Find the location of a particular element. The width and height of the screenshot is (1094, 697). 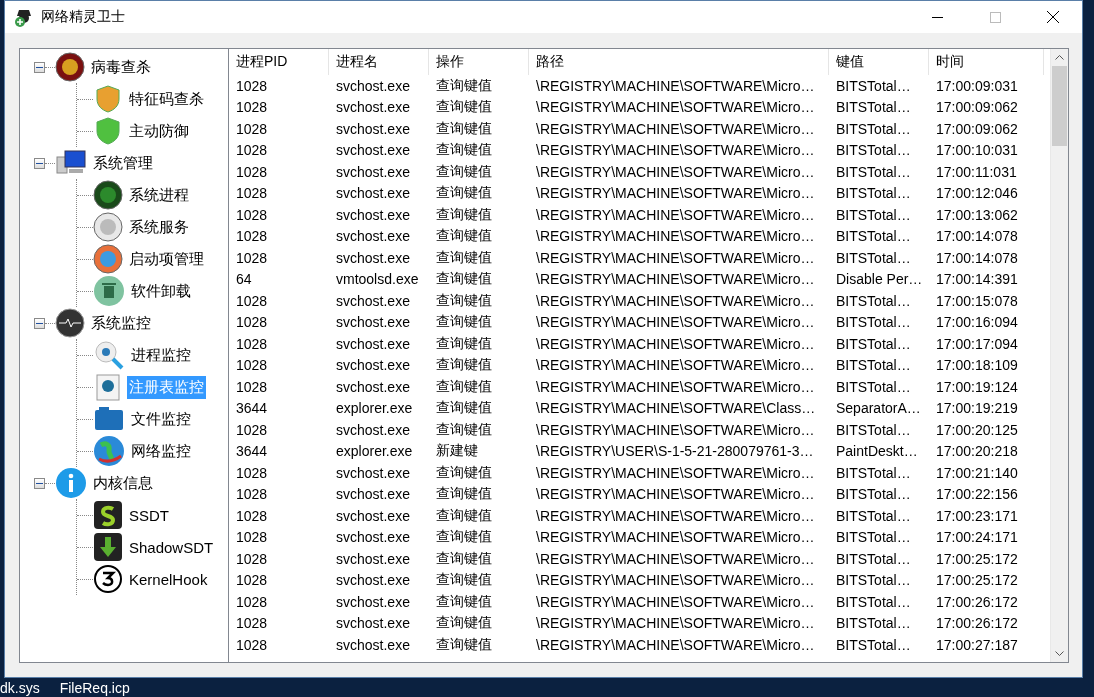

tree-item: 特征码查杀 is located at coordinates (166, 99).